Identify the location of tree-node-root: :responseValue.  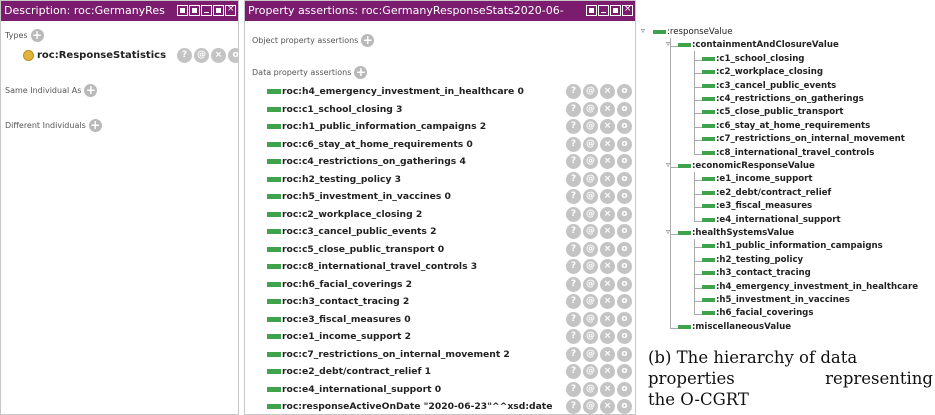
(693, 32).